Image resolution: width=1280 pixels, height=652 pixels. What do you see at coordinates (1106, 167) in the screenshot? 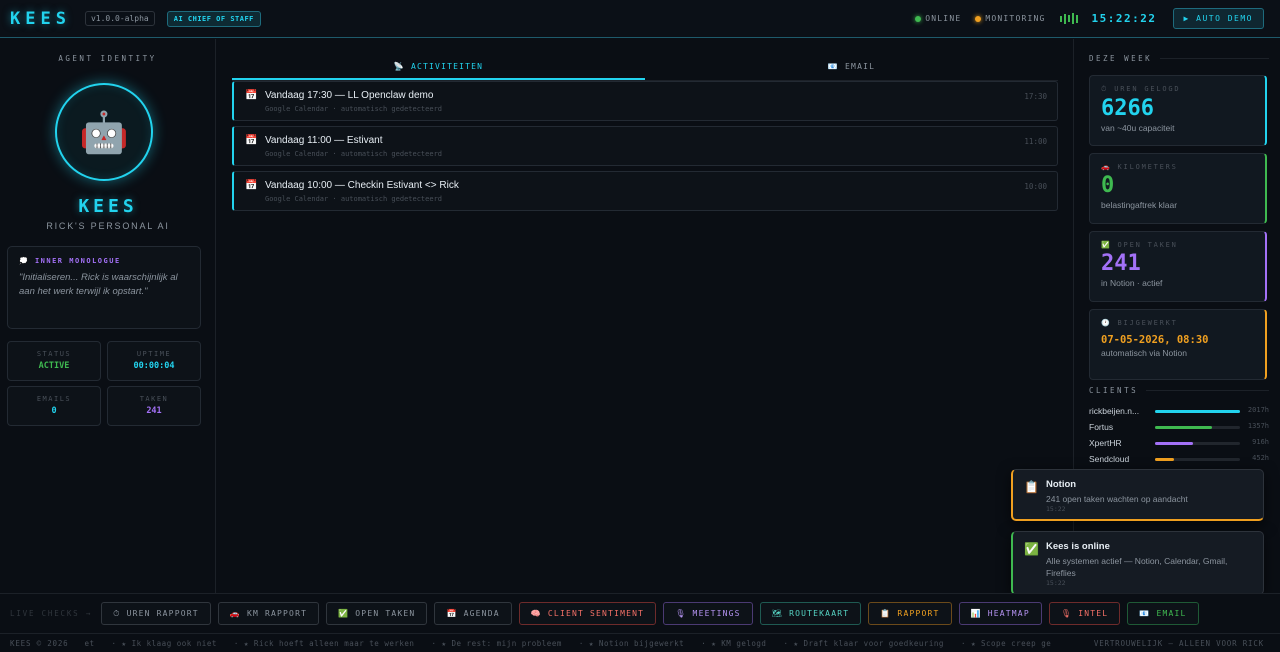
I see `car-icon: 🚗` at bounding box center [1106, 167].